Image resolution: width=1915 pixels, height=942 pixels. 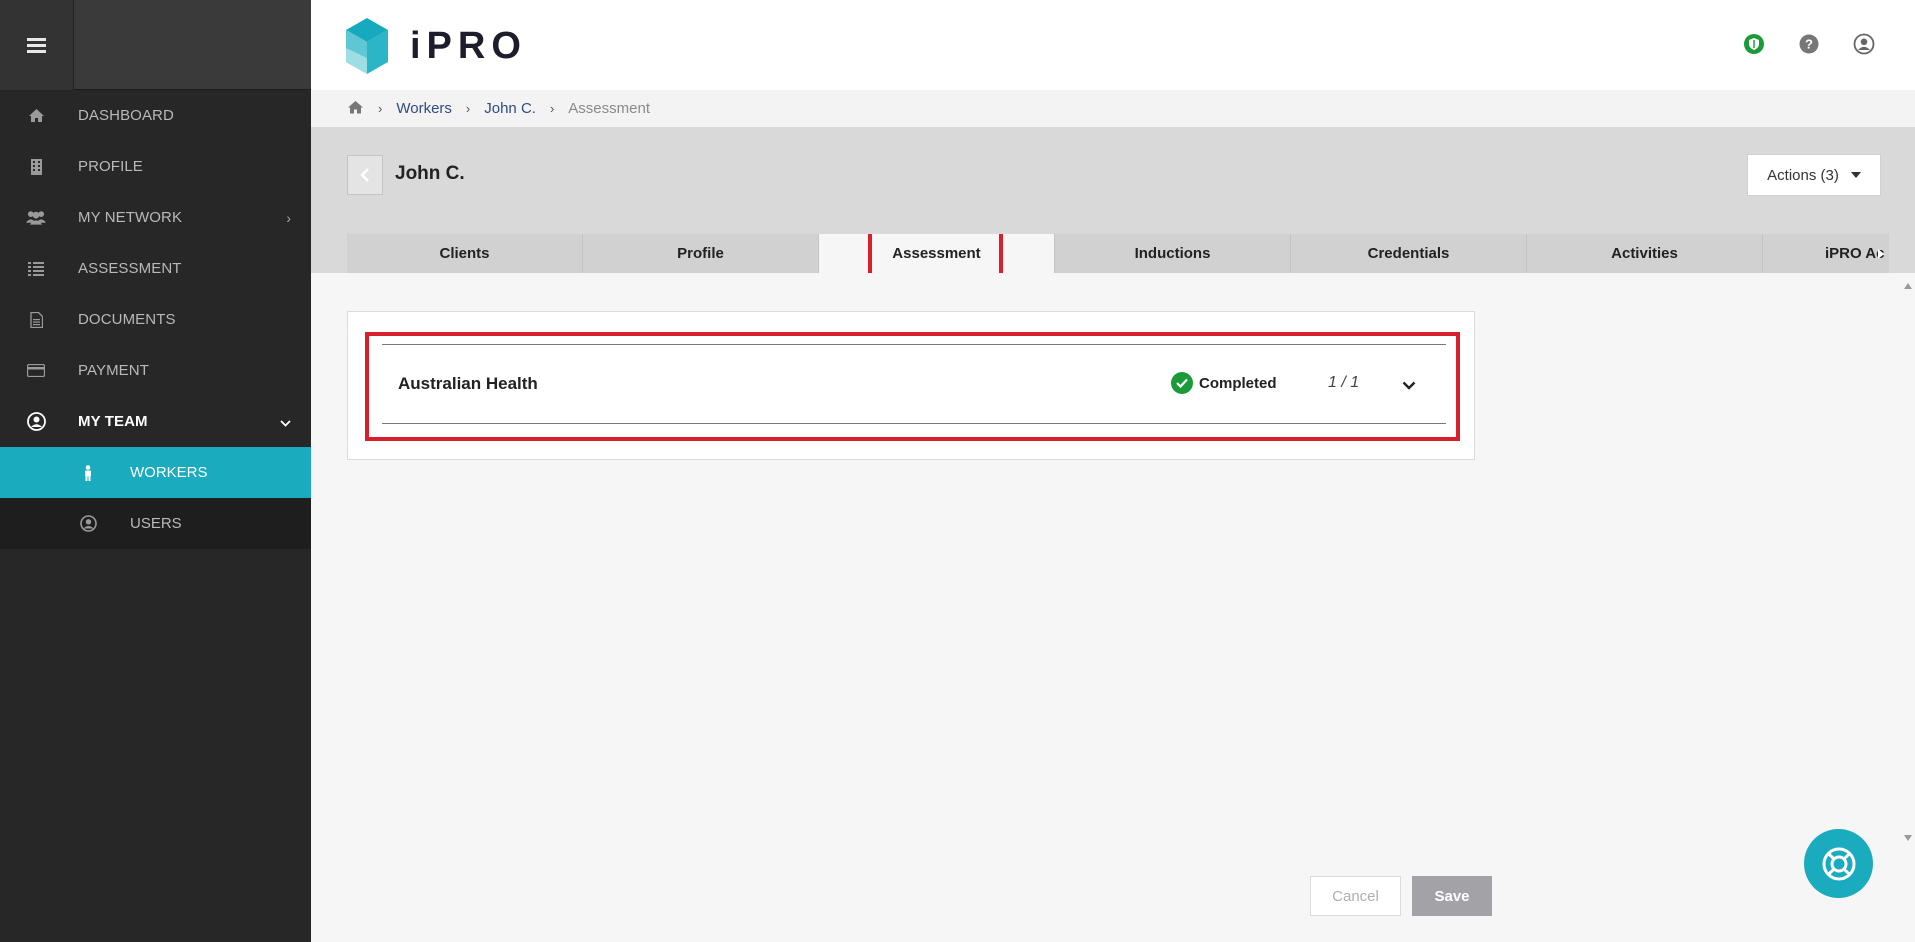 I want to click on assessment-card: Australian Health Completed 1 / 1, so click(x=911, y=385).